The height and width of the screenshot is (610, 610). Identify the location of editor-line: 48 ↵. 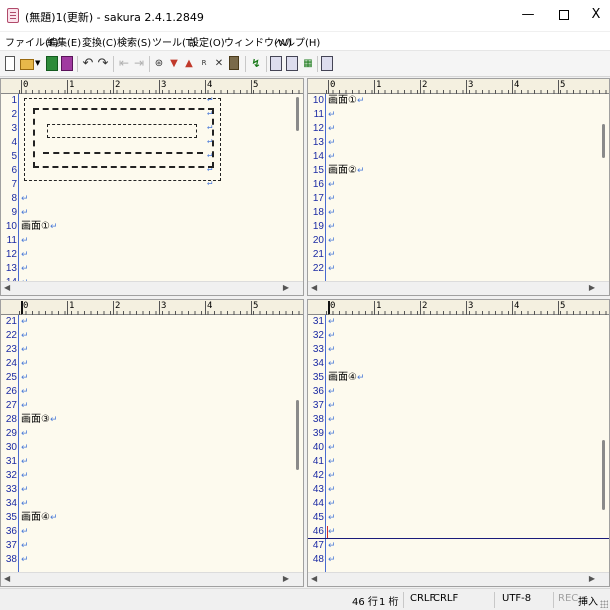
(458, 560).